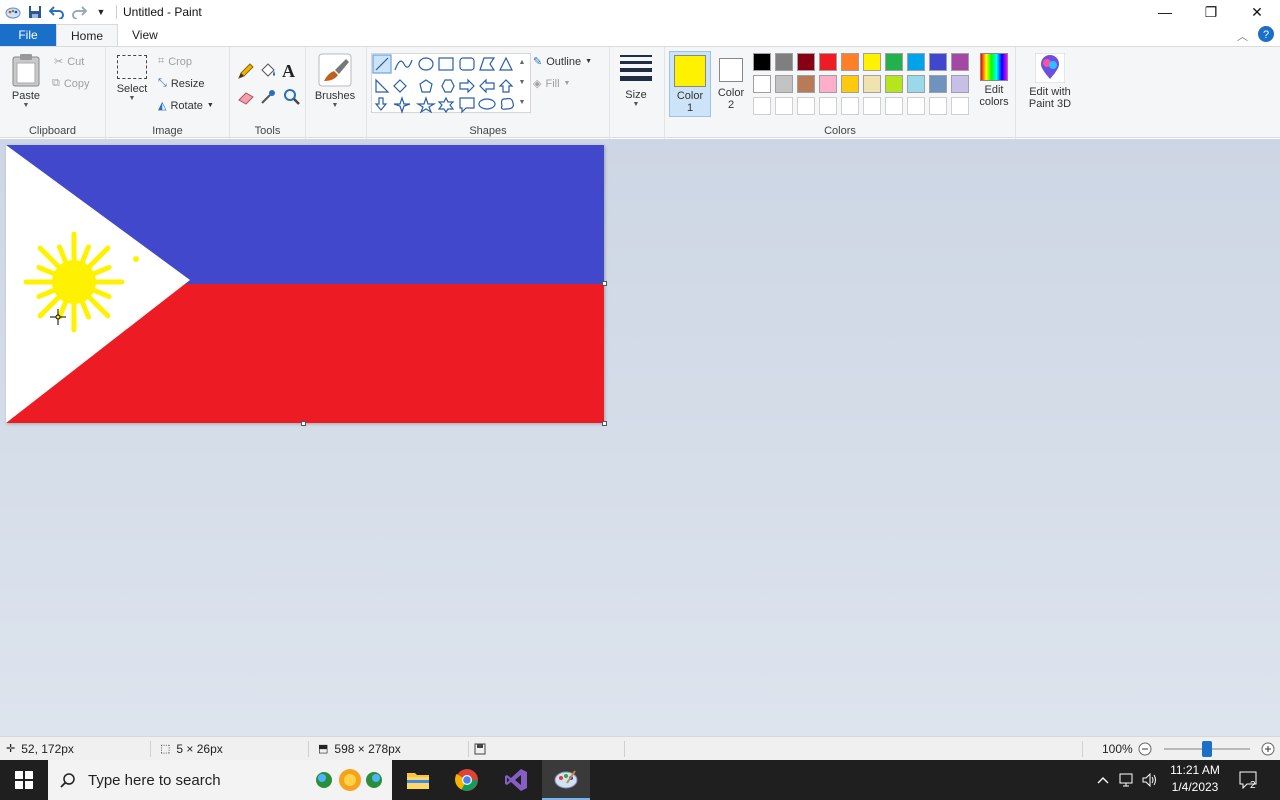 Image resolution: width=1280 pixels, height=800 pixels. What do you see at coordinates (994, 80) in the screenshot?
I see `edit-colors-button: Edit colors` at bounding box center [994, 80].